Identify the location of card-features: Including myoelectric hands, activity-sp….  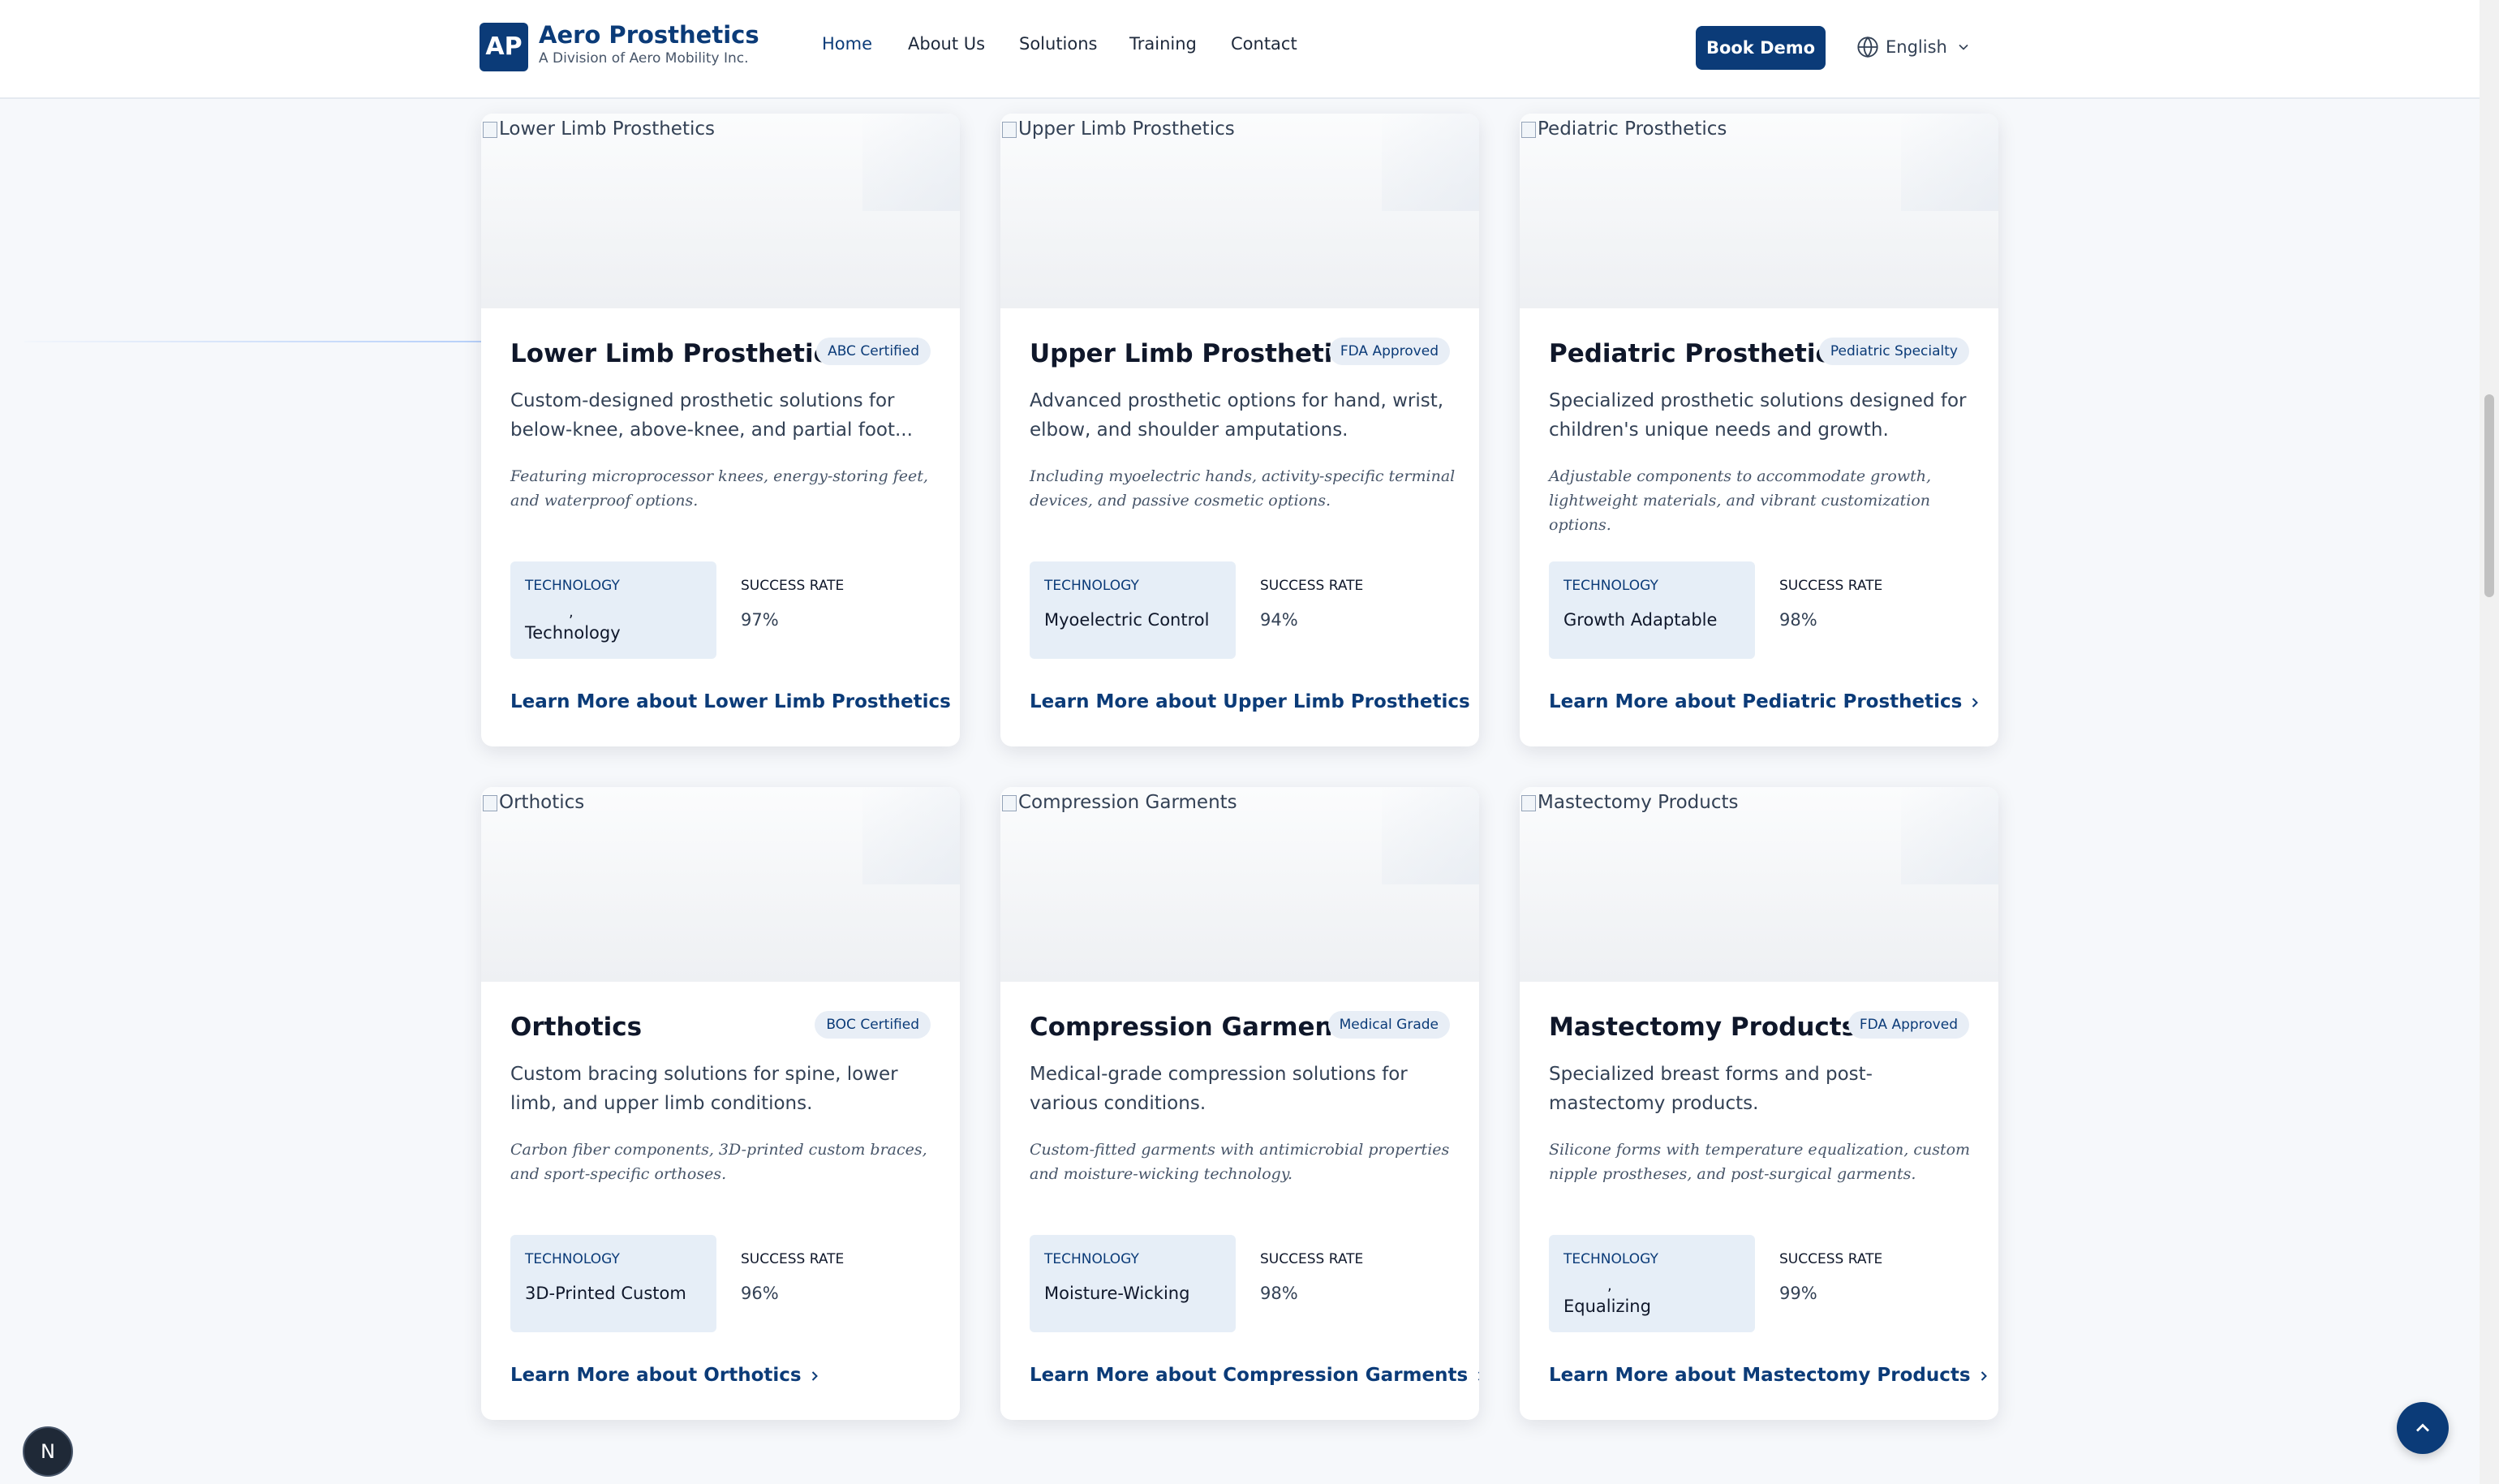
(1243, 488).